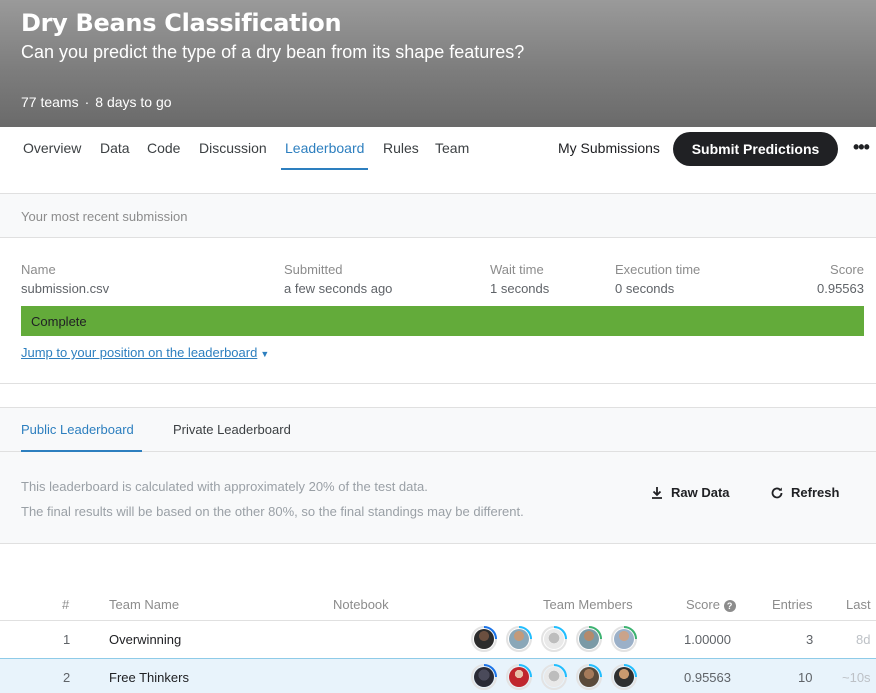 This screenshot has height=693, width=876. I want to click on column-notebook: Notebook, so click(361, 604).